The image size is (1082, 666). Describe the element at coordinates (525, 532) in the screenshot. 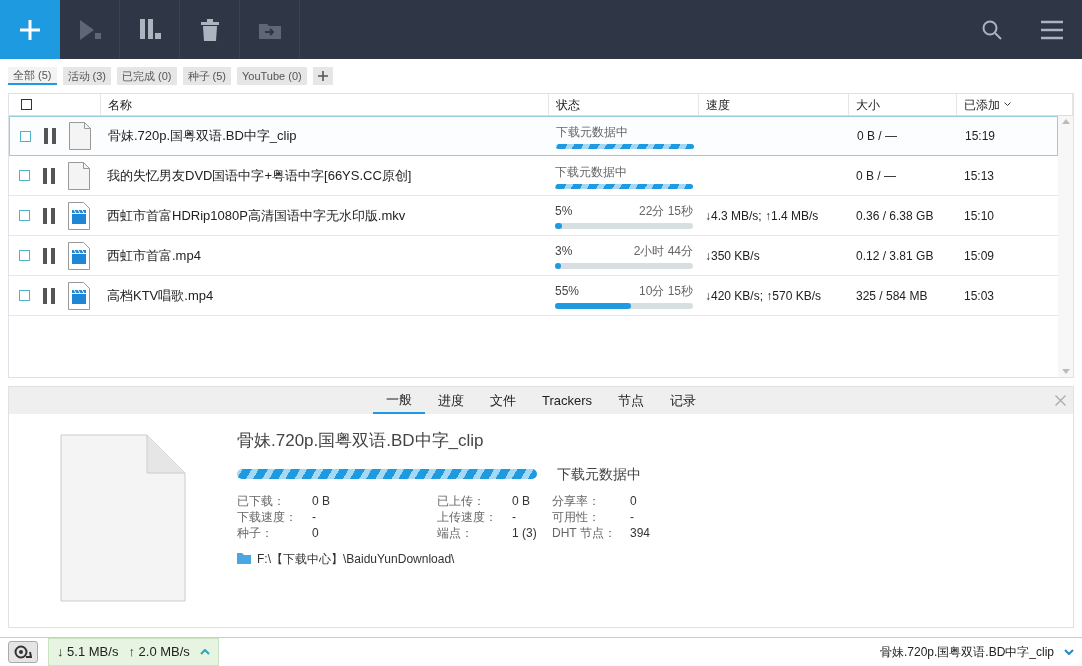

I see `stat-value: 1 (3)` at that location.